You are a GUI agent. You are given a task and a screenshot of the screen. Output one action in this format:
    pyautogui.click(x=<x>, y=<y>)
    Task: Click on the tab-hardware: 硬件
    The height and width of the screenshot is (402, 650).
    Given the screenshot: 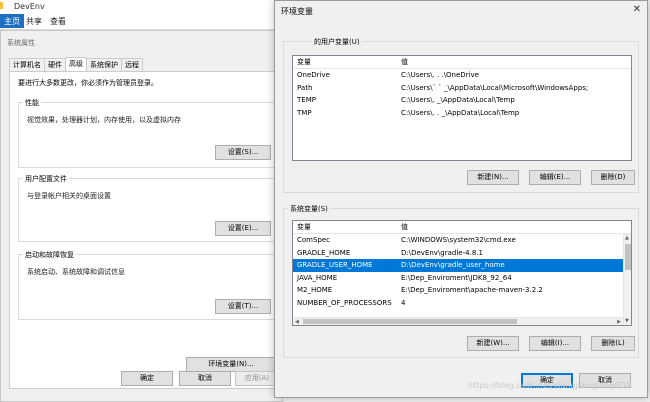 What is the action you would take?
    pyautogui.click(x=55, y=64)
    